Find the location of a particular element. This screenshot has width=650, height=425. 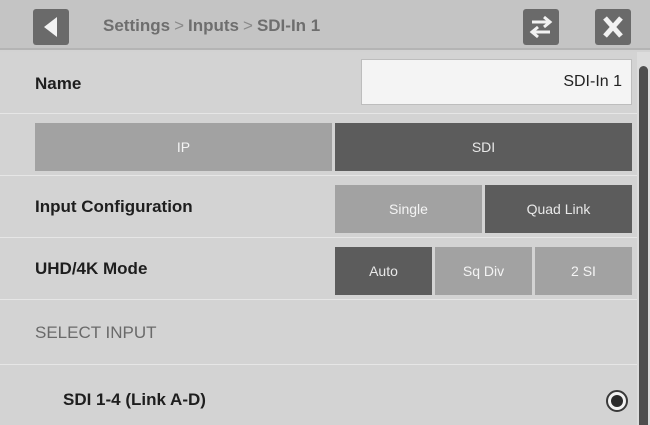

select-input-heading: SELECT INPUT is located at coordinates (96, 332).